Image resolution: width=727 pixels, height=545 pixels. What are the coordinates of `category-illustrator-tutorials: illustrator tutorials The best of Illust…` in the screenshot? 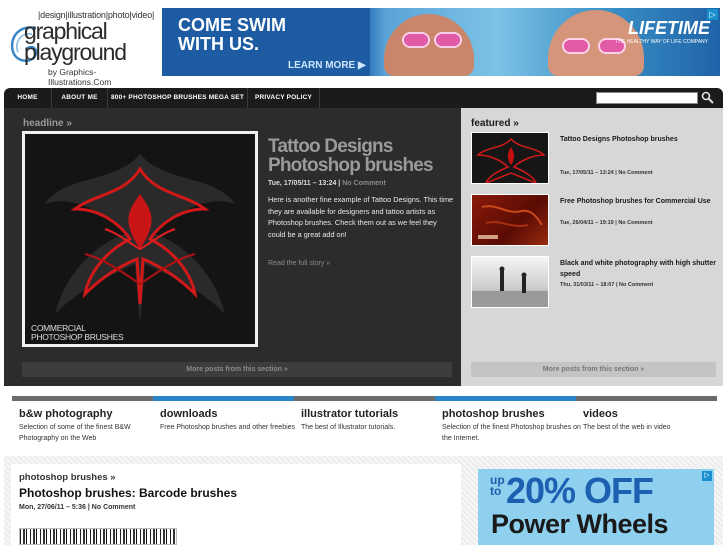 It's located at (364, 422).